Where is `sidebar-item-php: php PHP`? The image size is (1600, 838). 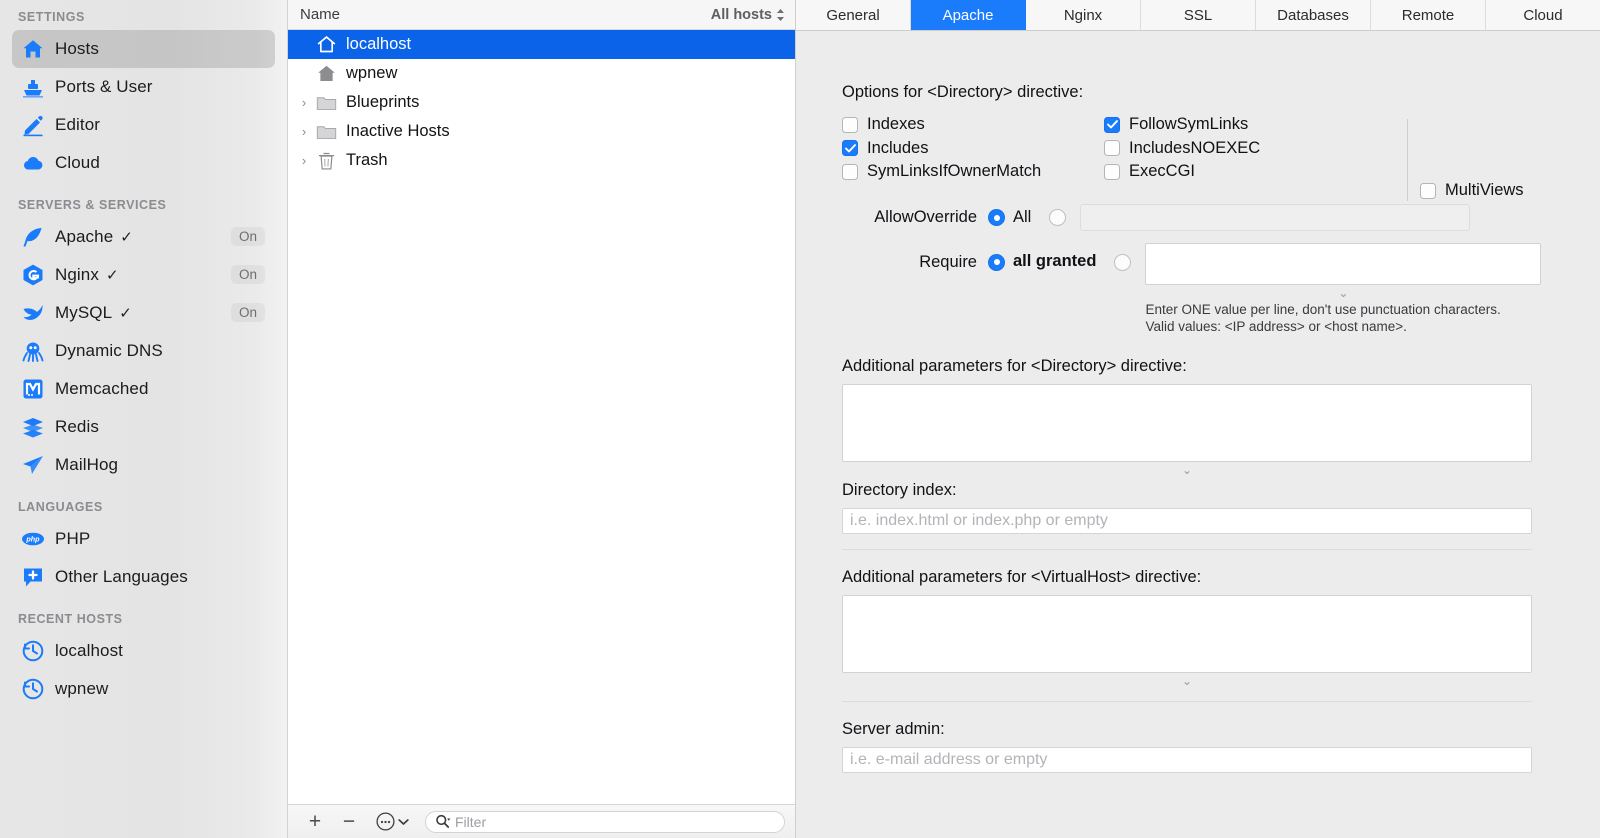 sidebar-item-php: php PHP is located at coordinates (143, 539).